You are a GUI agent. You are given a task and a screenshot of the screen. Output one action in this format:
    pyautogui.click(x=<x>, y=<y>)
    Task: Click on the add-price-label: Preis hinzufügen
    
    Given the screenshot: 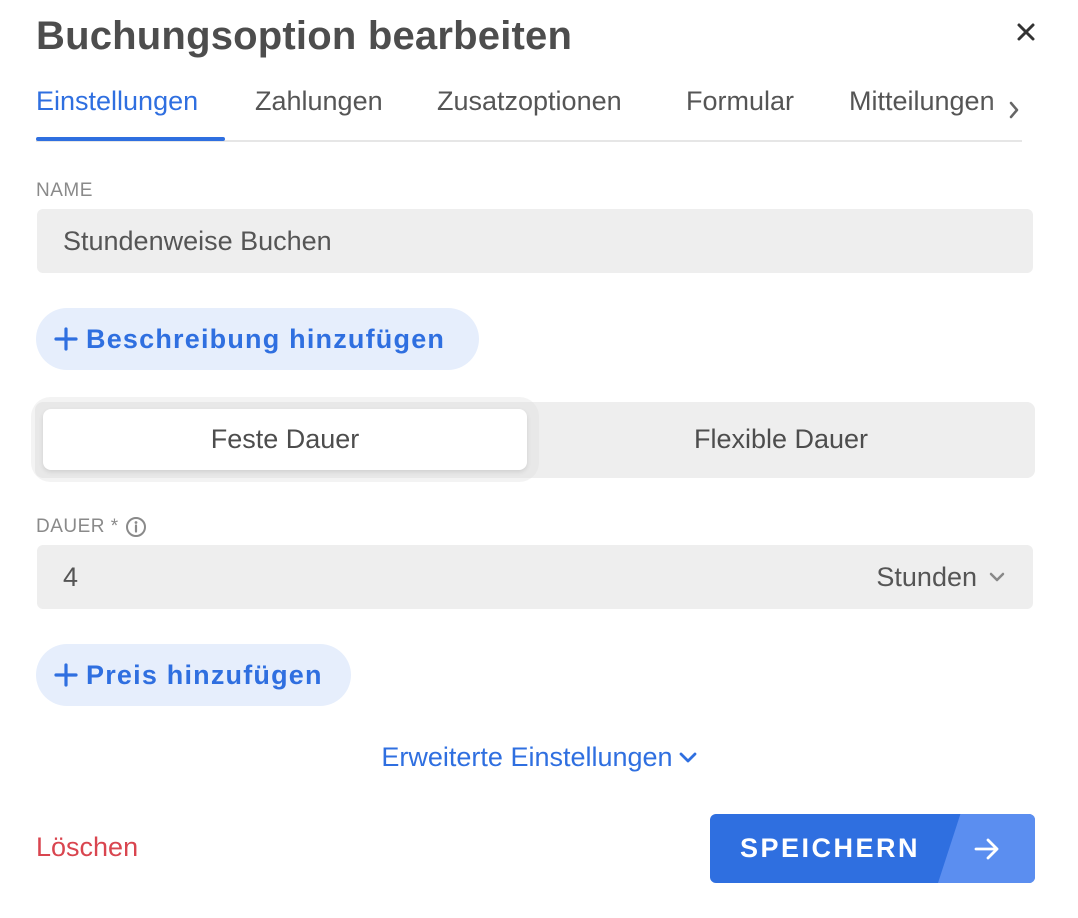 What is the action you would take?
    pyautogui.click(x=204, y=674)
    